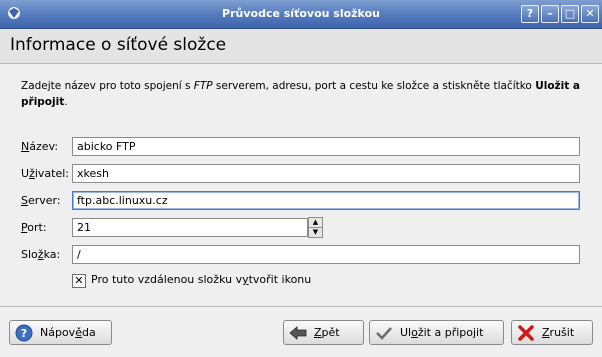  Describe the element at coordinates (326, 254) in the screenshot. I see `folder-input: /` at that location.